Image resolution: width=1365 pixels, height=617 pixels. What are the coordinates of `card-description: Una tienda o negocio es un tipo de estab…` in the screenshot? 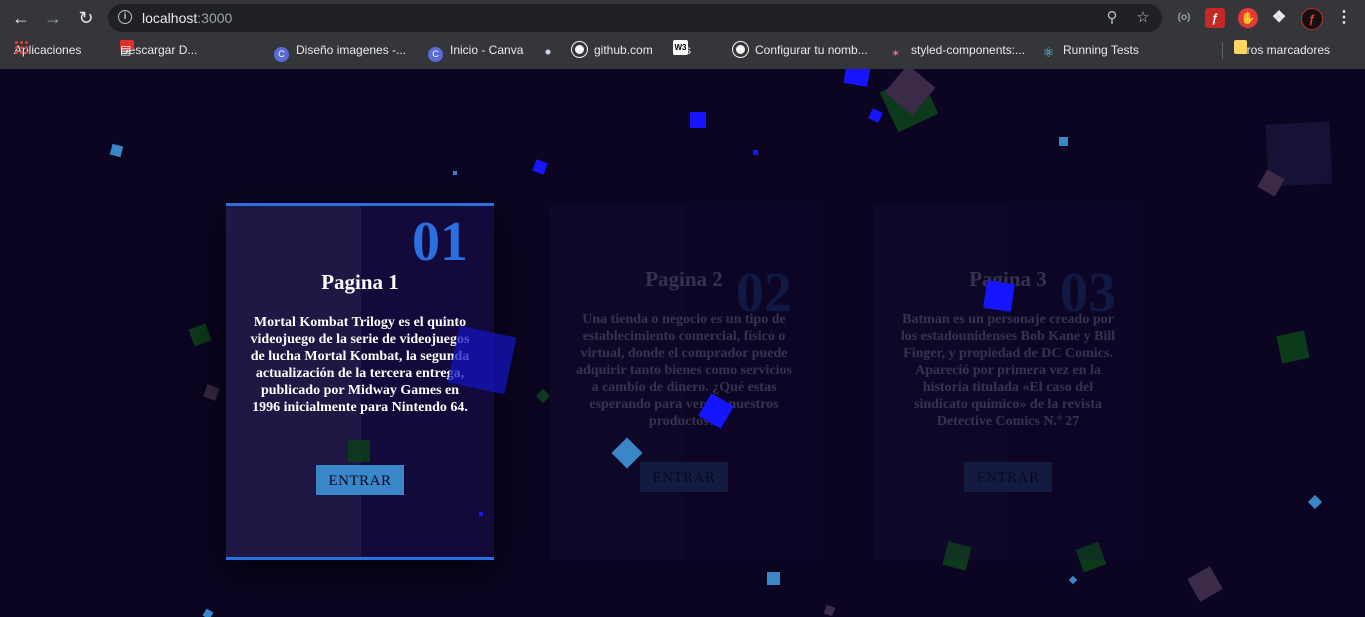 It's located at (684, 370).